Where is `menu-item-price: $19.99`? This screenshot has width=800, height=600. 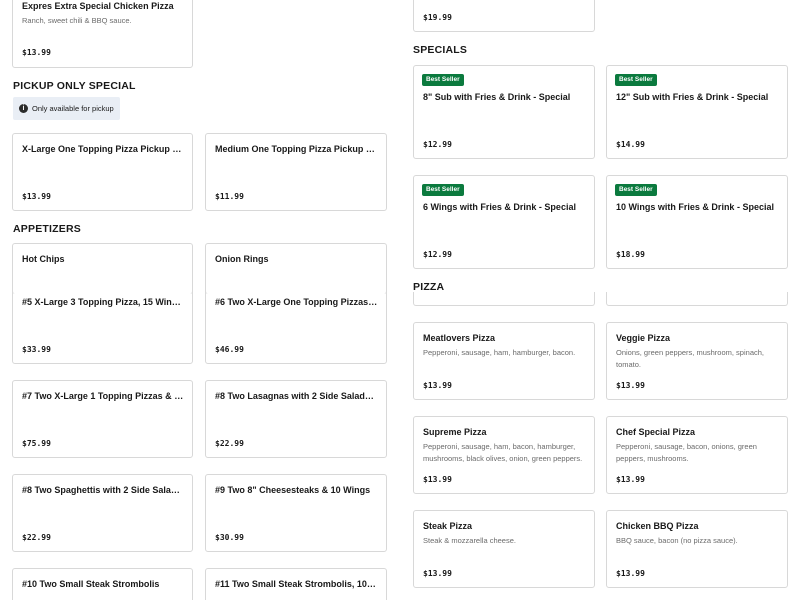 menu-item-price: $19.99 is located at coordinates (437, 17).